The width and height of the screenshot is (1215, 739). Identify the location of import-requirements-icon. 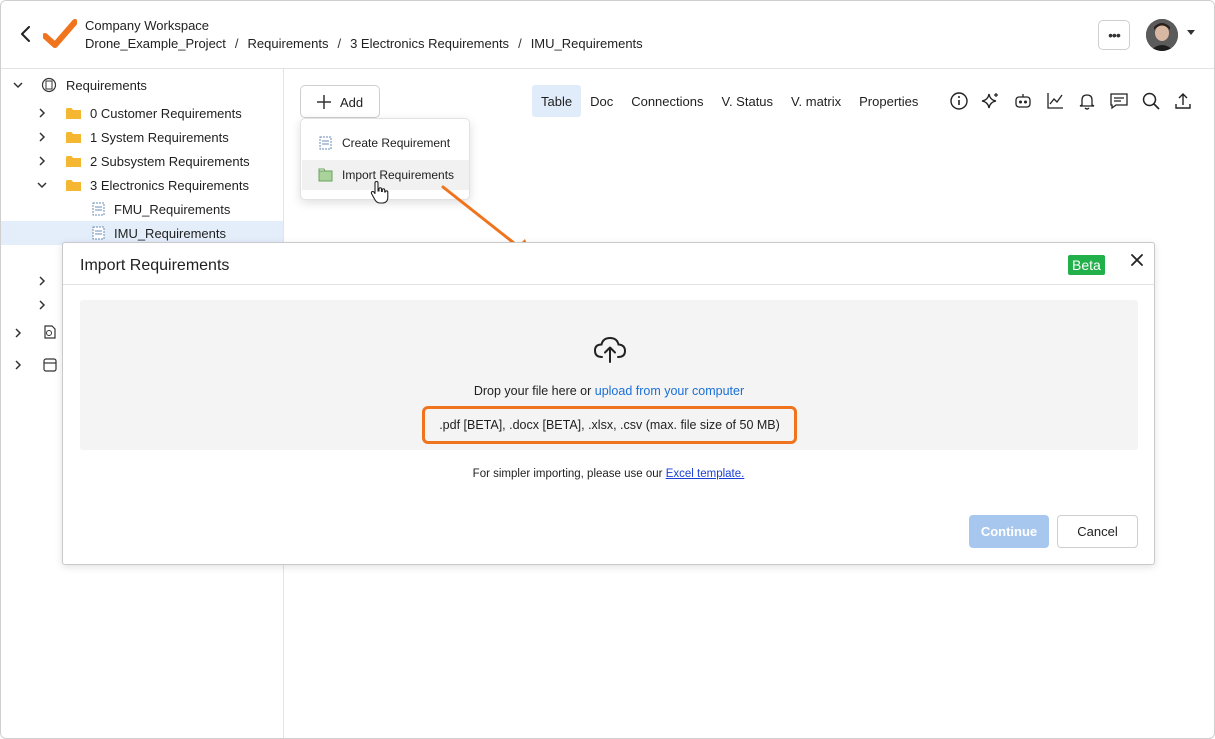
(325, 175).